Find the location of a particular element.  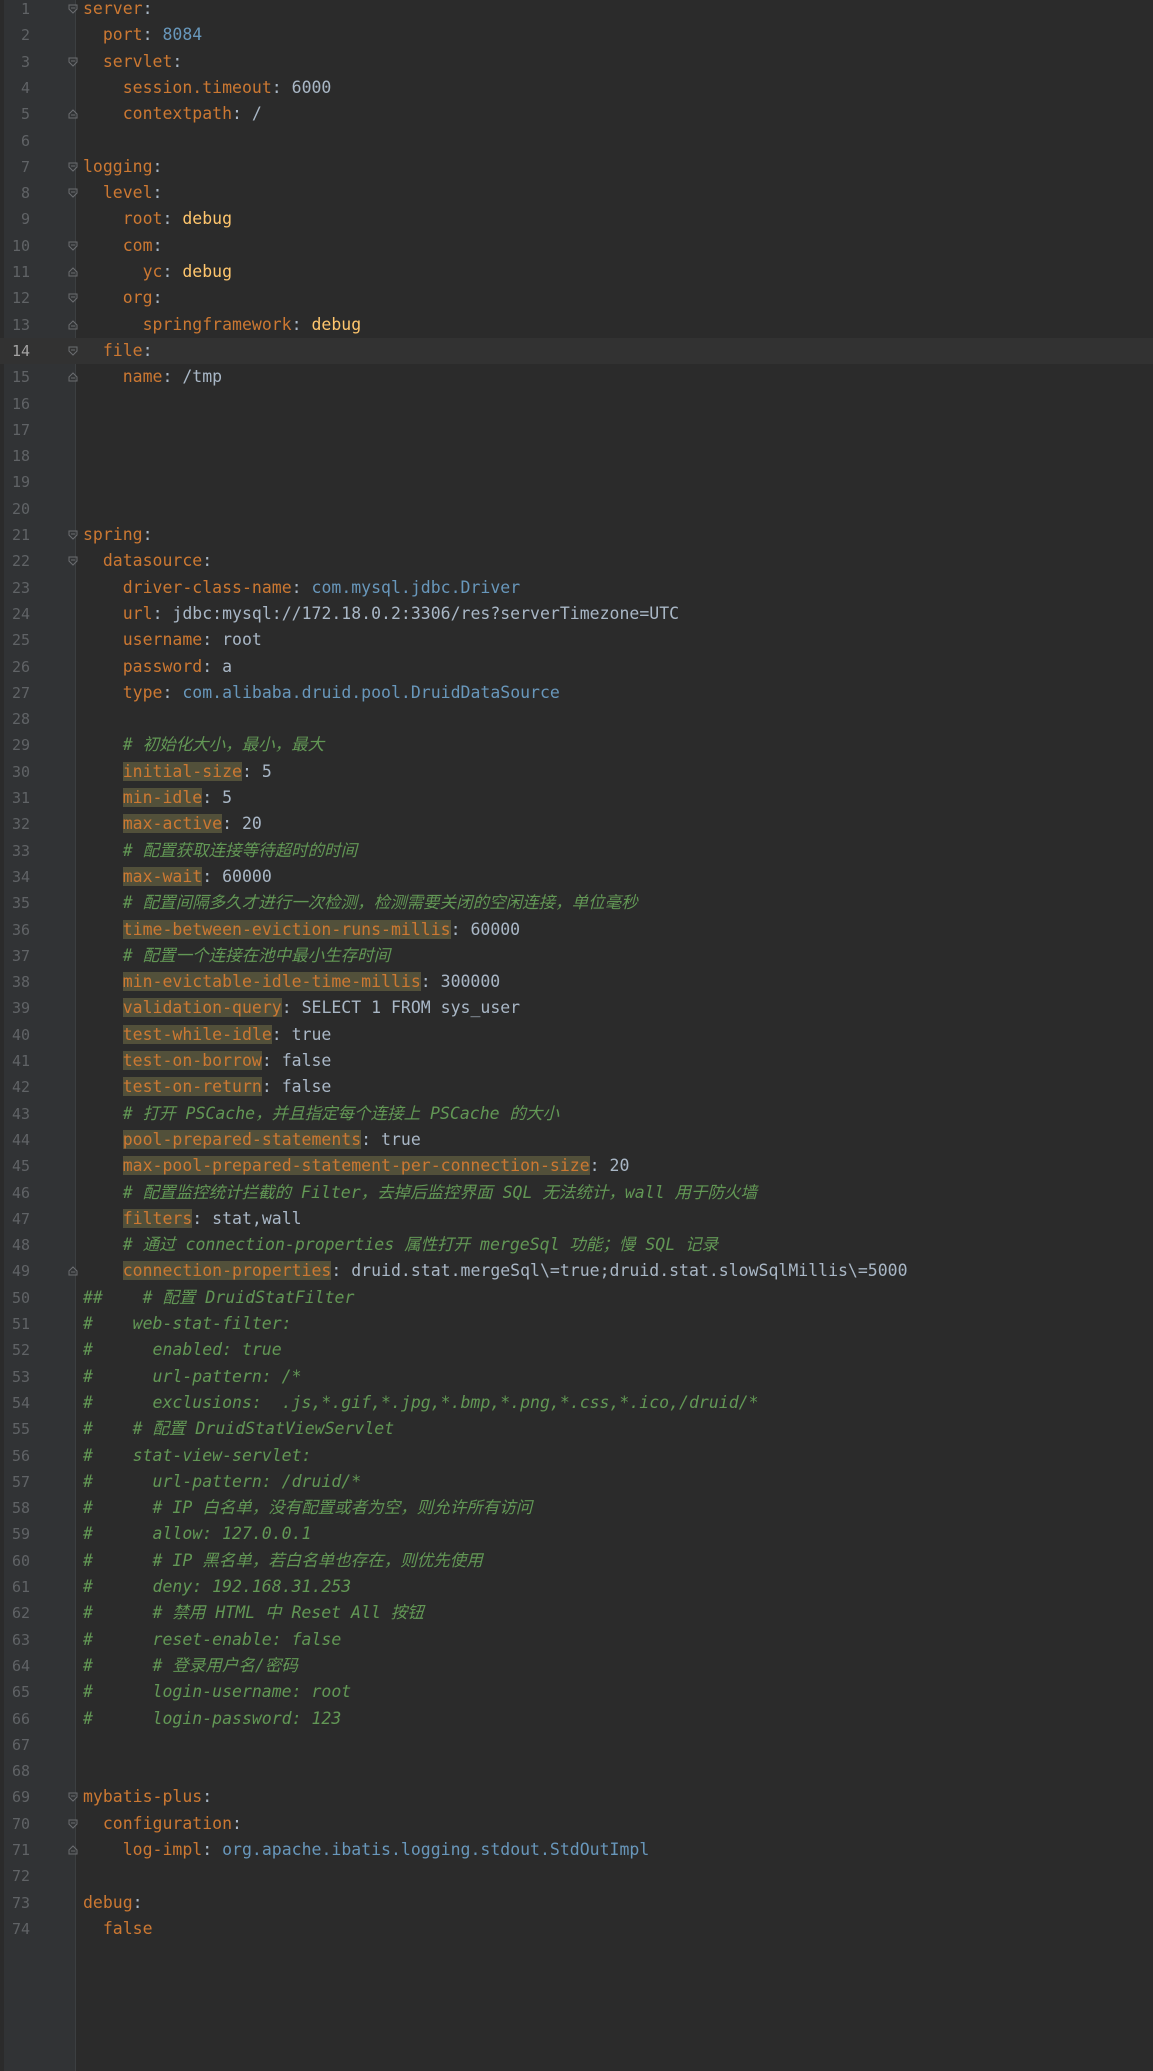

code-line: 17 is located at coordinates (576, 430).